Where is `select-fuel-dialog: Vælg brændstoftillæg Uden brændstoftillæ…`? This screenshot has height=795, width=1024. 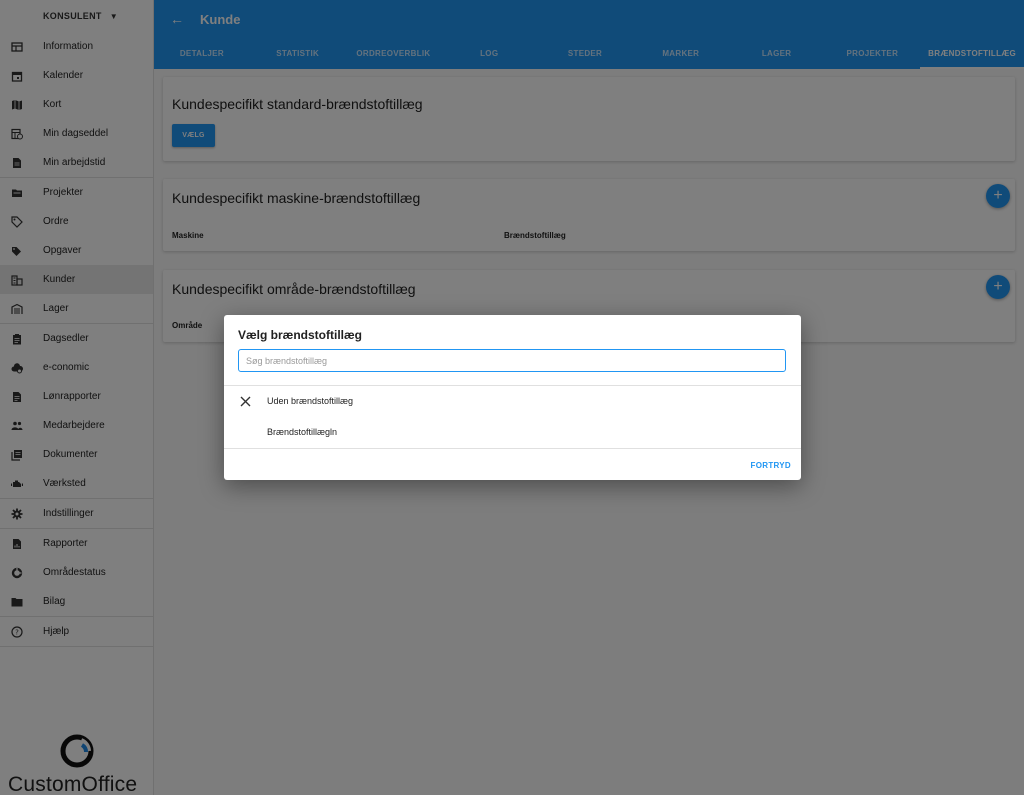 select-fuel-dialog: Vælg brændstoftillæg Uden brændstoftillæ… is located at coordinates (512, 397).